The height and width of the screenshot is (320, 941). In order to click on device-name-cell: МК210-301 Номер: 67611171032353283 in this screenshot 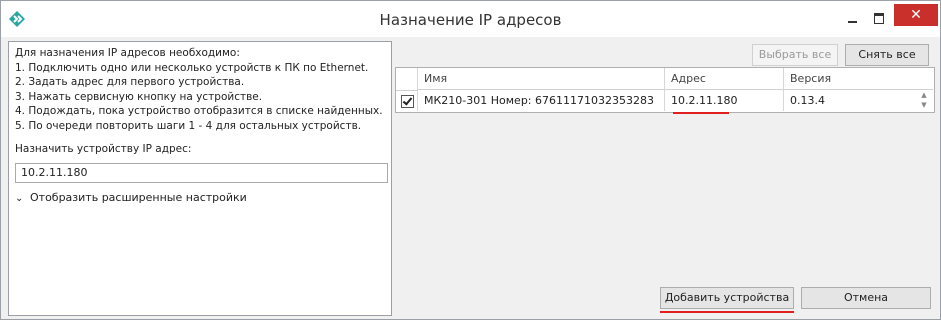, I will do `click(539, 100)`.